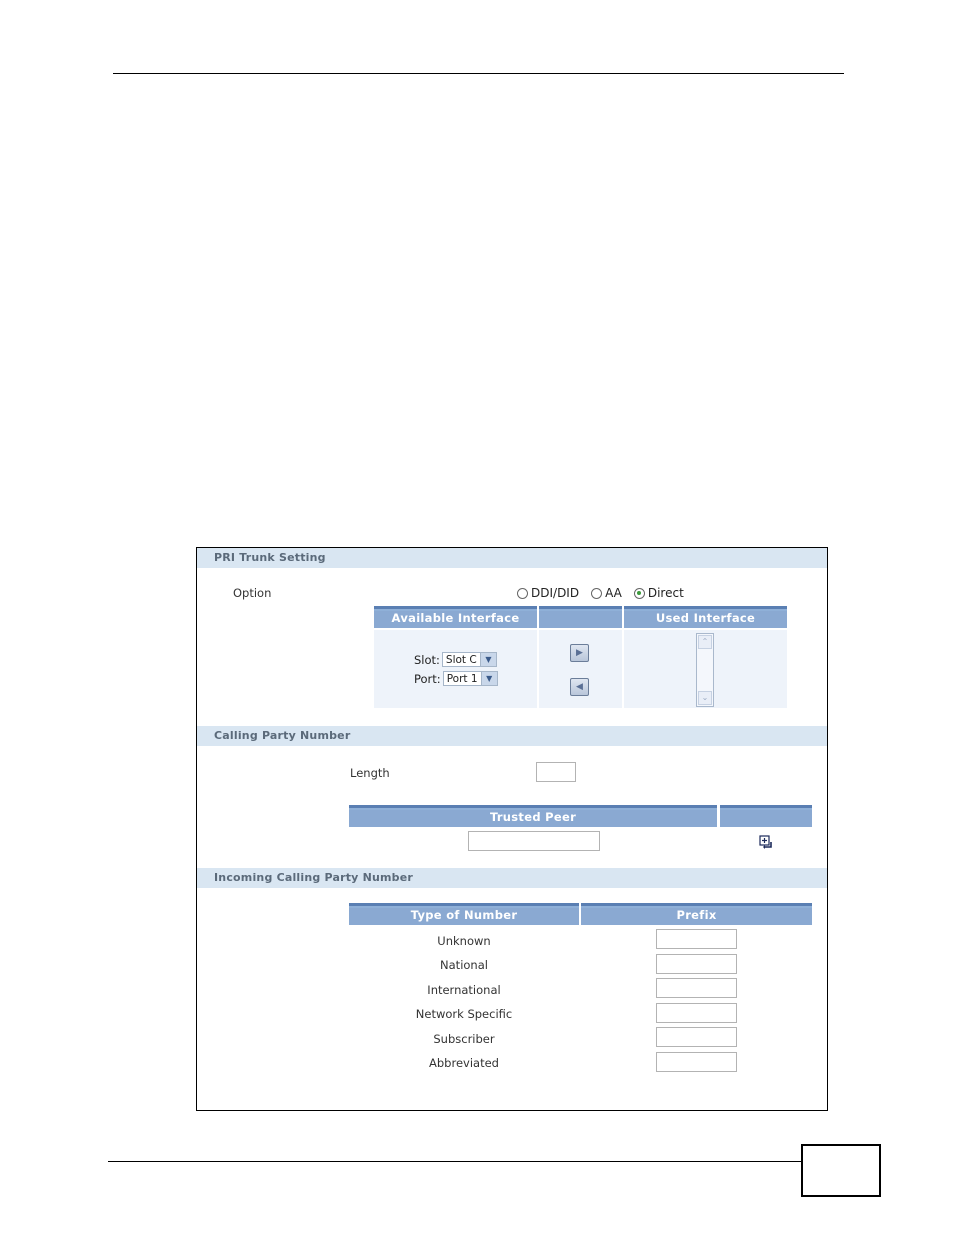 The image size is (954, 1235). What do you see at coordinates (705, 642) in the screenshot?
I see `scroll-up-icon: ⌃` at bounding box center [705, 642].